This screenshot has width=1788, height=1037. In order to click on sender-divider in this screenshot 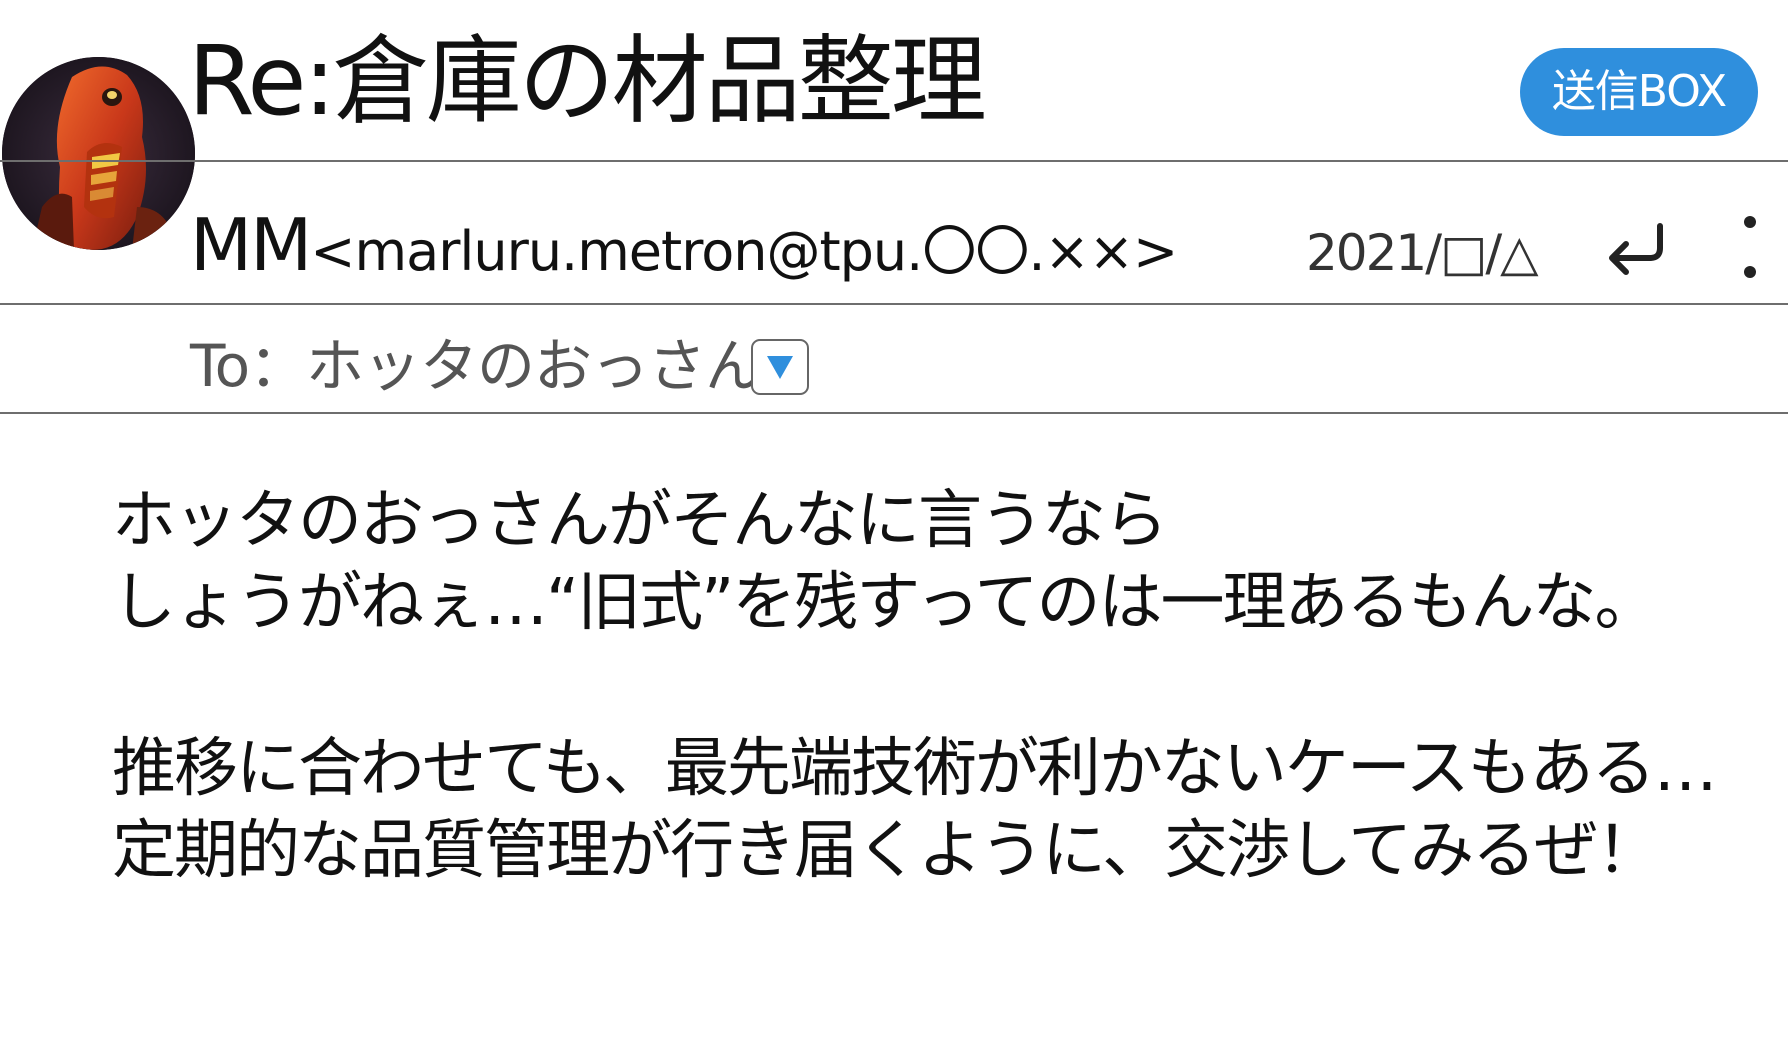, I will do `click(894, 304)`.